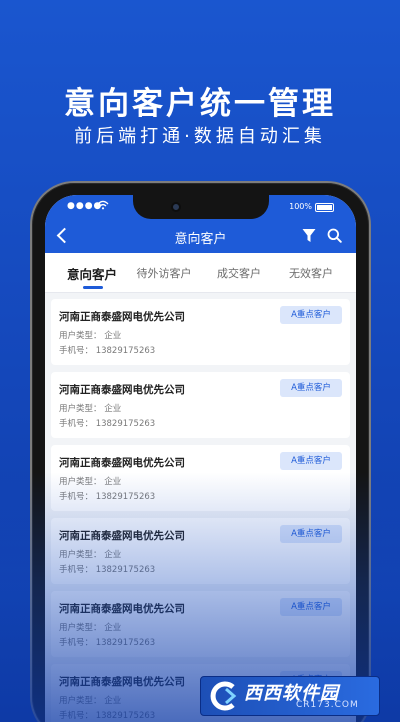  Describe the element at coordinates (103, 206) in the screenshot. I see `wifi-icon` at that location.